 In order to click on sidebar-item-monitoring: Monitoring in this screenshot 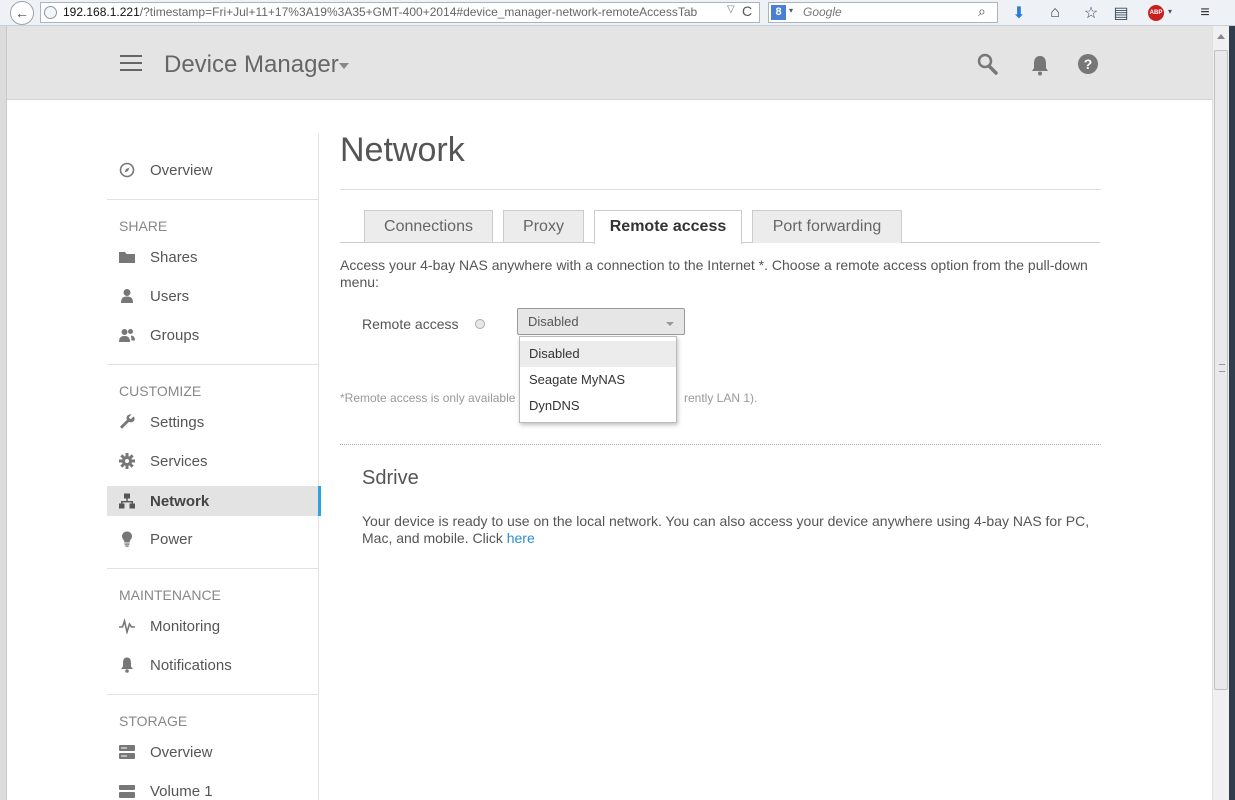, I will do `click(213, 626)`.